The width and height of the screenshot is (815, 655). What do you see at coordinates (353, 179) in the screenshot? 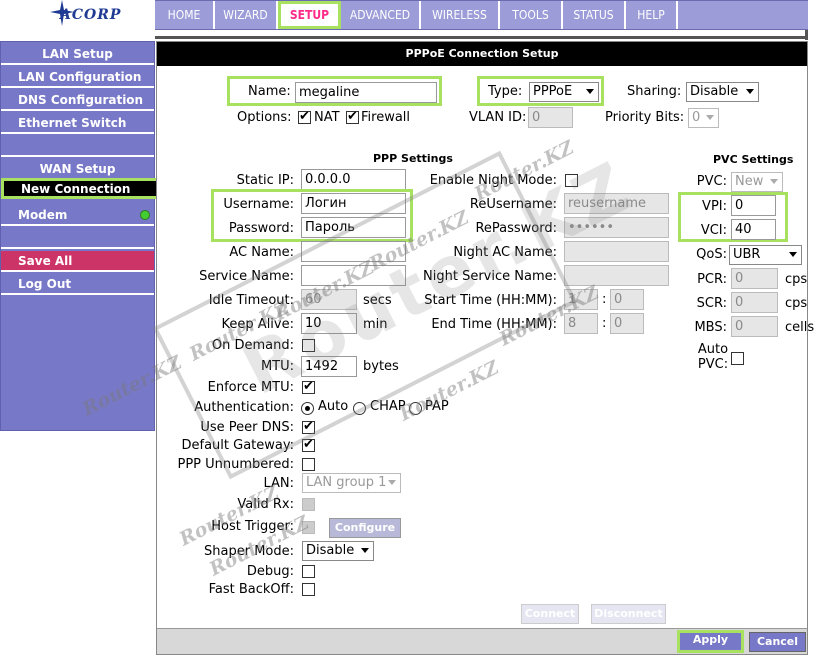
I see `static-ip-input: 0.0.0.0` at bounding box center [353, 179].